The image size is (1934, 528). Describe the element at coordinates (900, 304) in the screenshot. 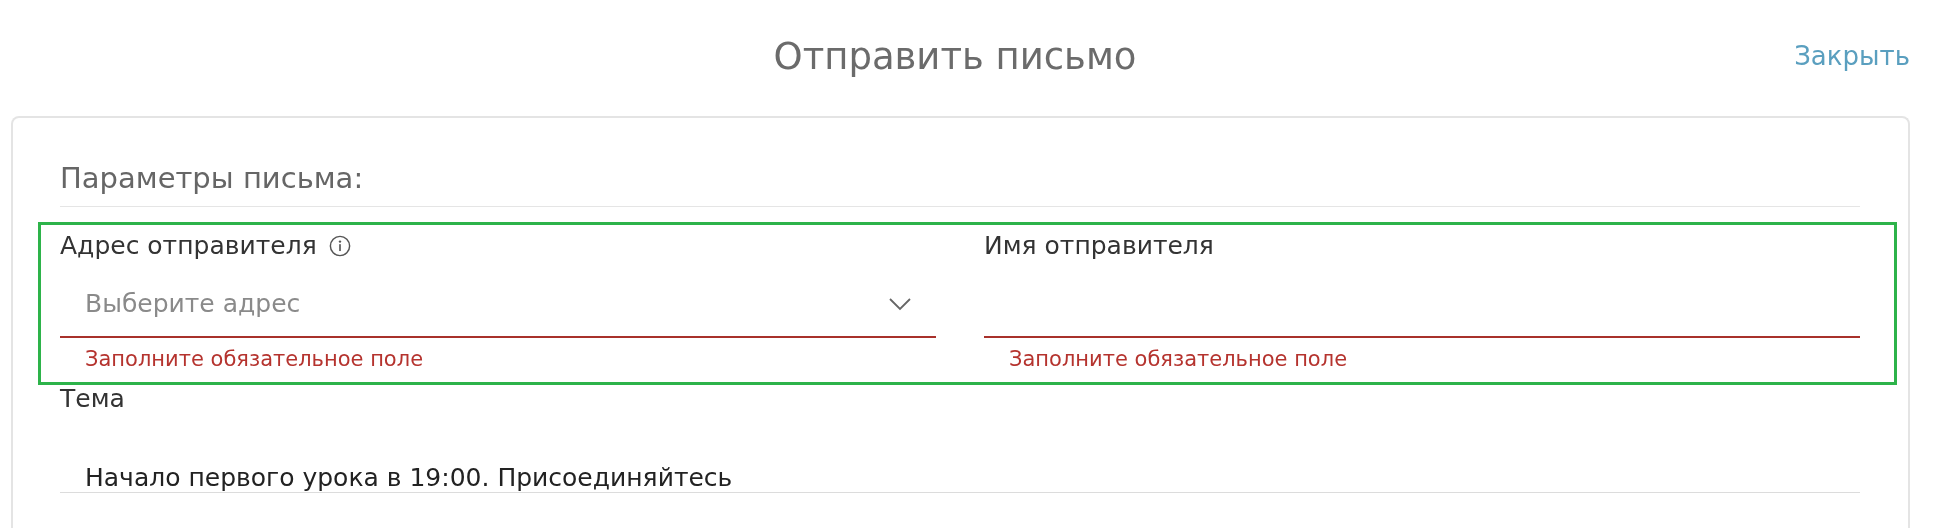

I see `chevron-down-icon` at that location.